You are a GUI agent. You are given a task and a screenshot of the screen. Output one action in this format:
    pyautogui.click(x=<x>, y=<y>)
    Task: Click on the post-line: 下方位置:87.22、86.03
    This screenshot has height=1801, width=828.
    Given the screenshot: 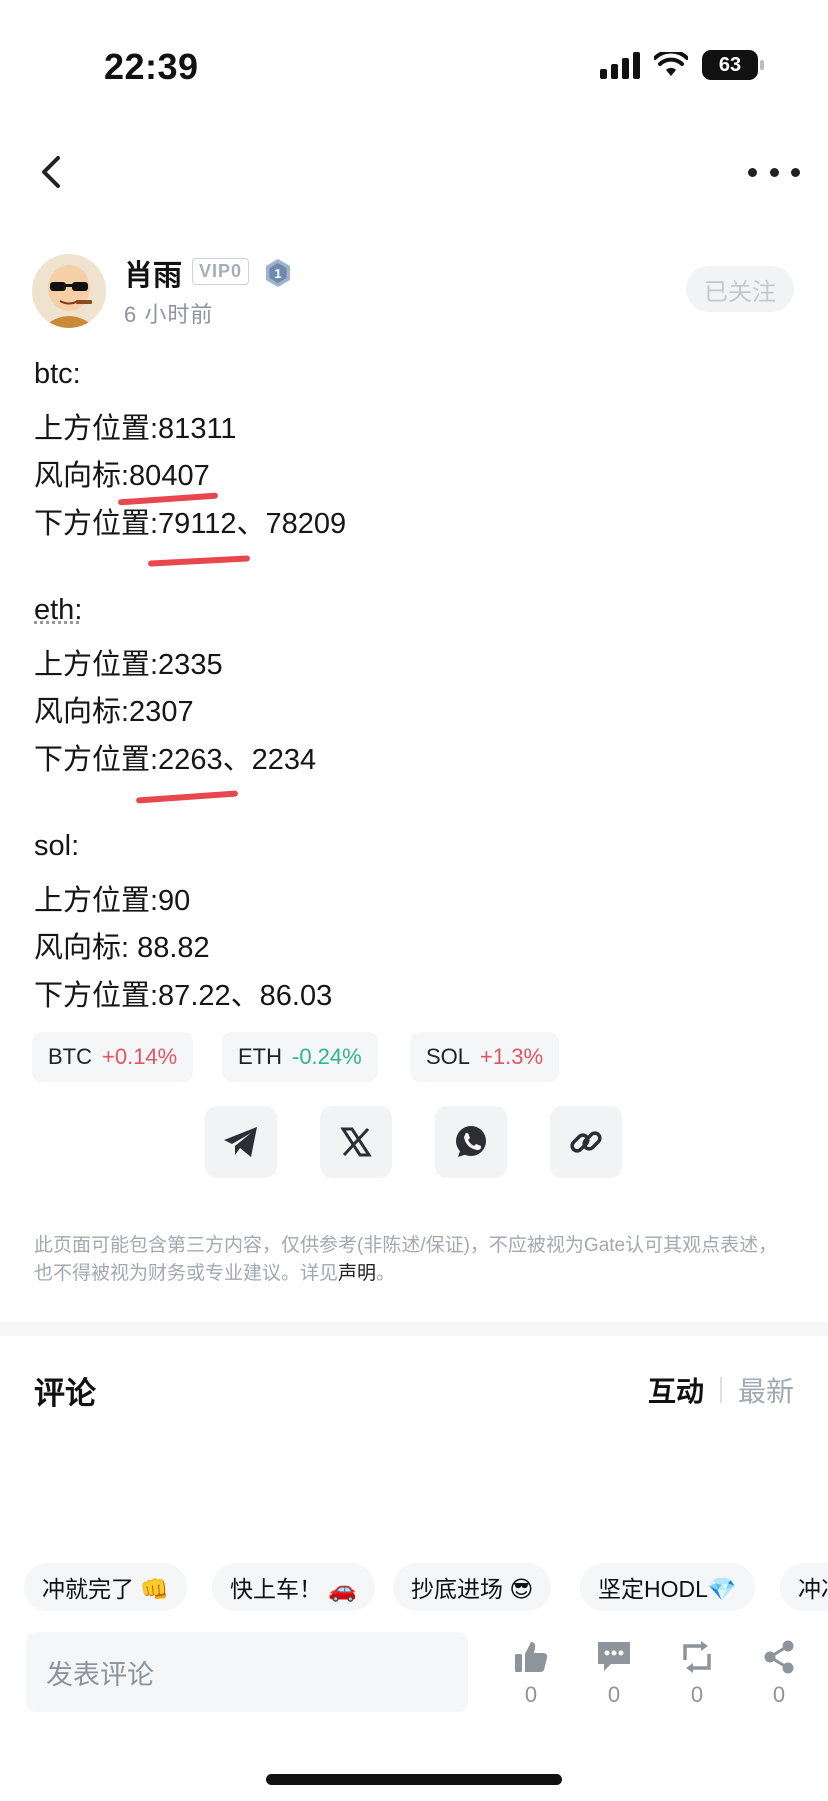 What is the action you would take?
    pyautogui.click(x=183, y=996)
    